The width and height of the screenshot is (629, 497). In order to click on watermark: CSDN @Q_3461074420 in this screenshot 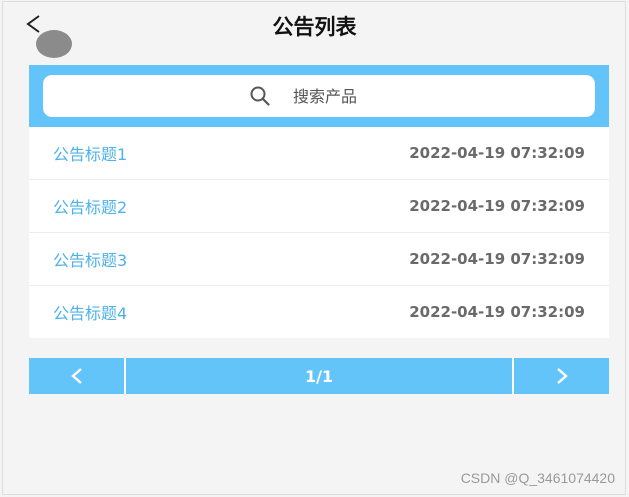, I will do `click(537, 478)`.